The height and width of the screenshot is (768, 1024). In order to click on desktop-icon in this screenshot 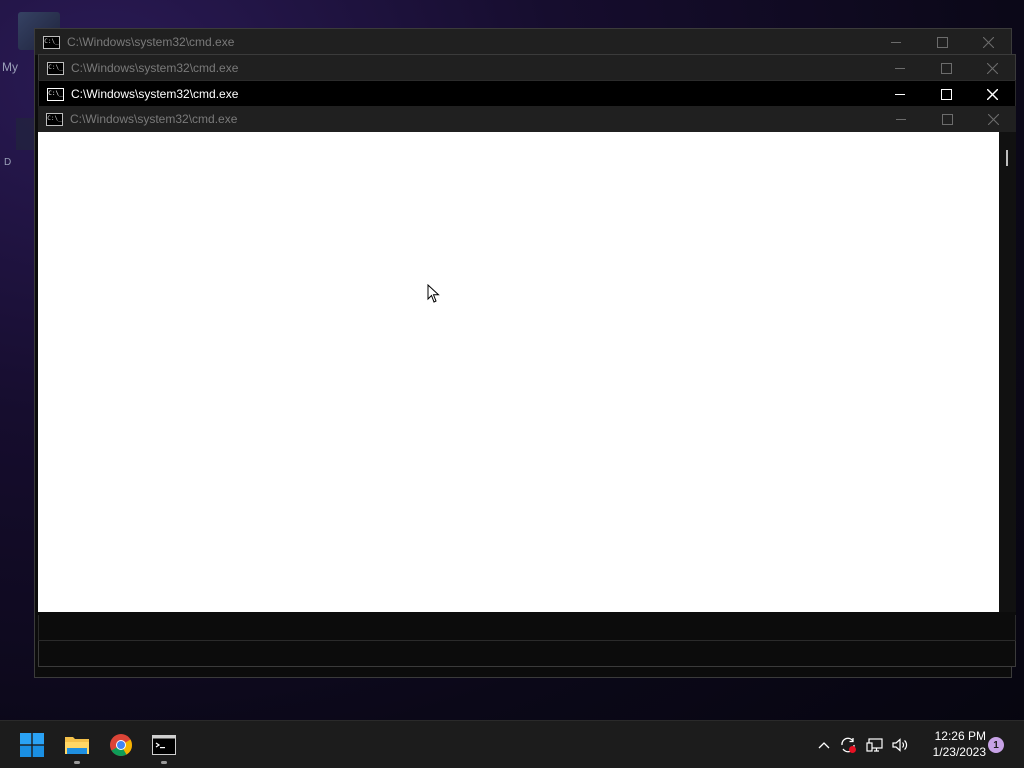, I will do `click(26, 134)`.